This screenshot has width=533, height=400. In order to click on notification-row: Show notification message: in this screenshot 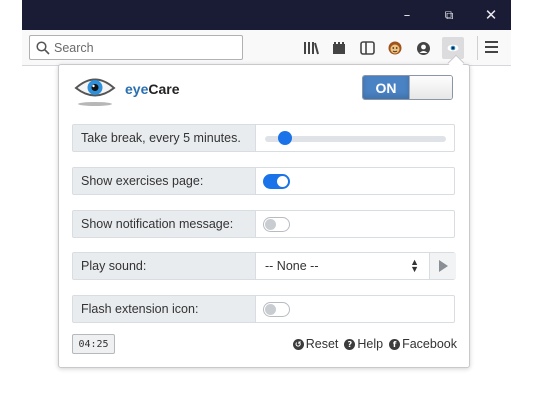, I will do `click(263, 224)`.